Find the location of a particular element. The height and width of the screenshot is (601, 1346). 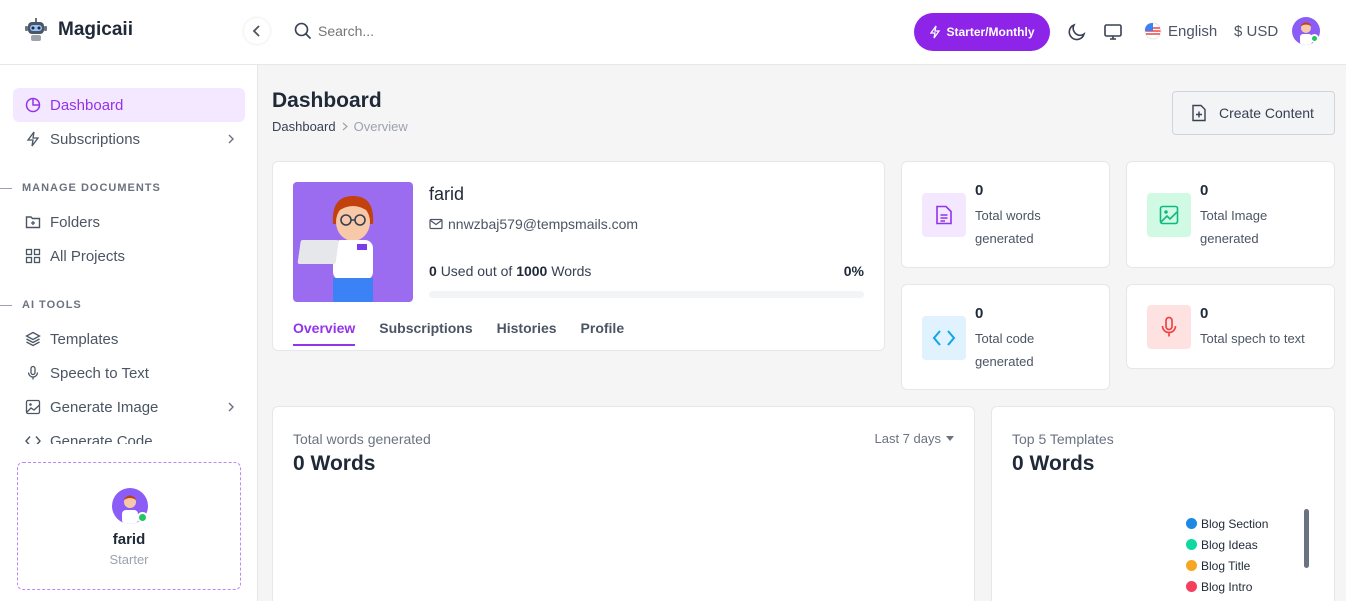

legend-label: Blog Section is located at coordinates (1235, 523).